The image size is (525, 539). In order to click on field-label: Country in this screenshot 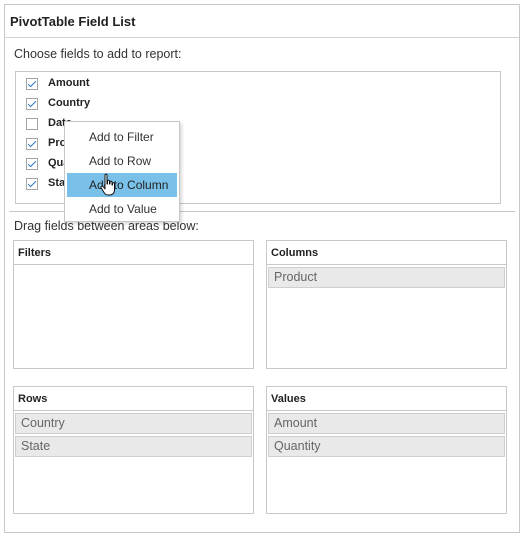, I will do `click(69, 103)`.